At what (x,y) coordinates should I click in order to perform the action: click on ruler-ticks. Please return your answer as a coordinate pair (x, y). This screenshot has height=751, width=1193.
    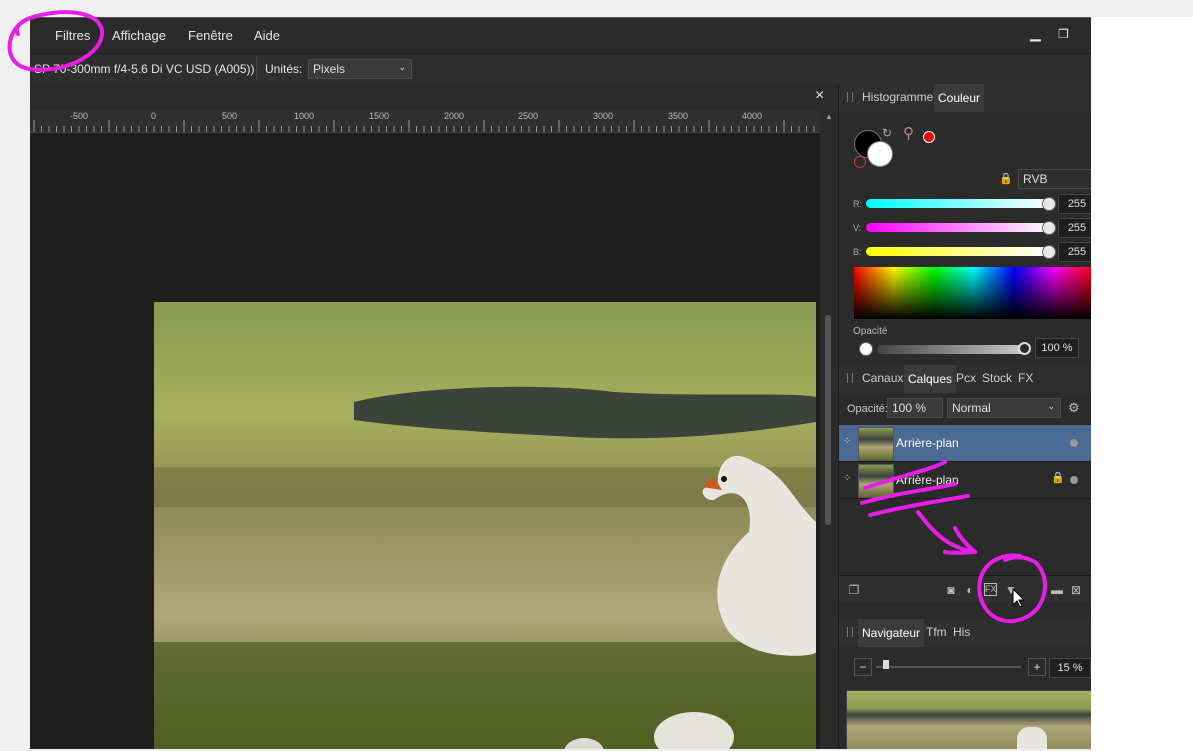
    Looking at the image, I should click on (424, 126).